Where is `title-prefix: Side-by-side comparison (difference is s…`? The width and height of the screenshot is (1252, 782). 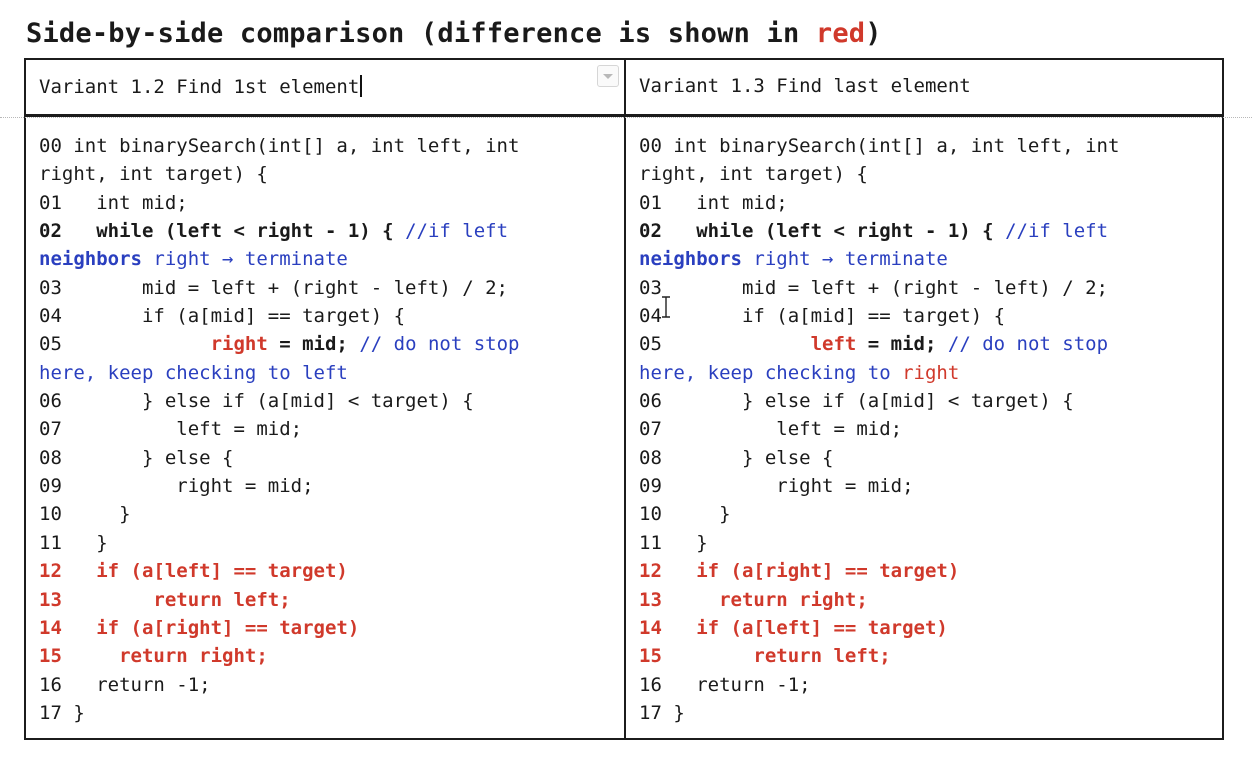
title-prefix: Side-by-side comparison (difference is s… is located at coordinates (421, 33).